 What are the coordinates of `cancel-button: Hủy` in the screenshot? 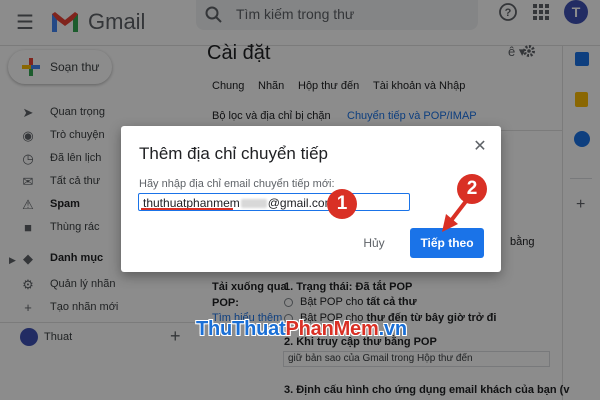 It's located at (374, 243).